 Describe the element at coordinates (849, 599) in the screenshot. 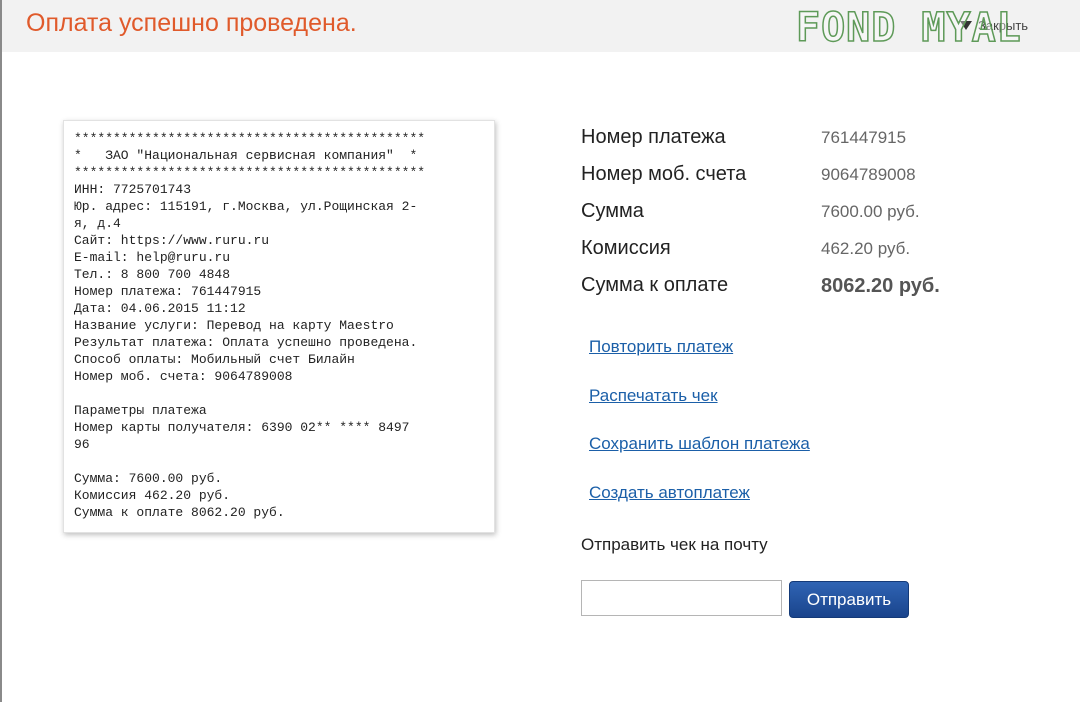

I see `send-button: Отправить` at that location.